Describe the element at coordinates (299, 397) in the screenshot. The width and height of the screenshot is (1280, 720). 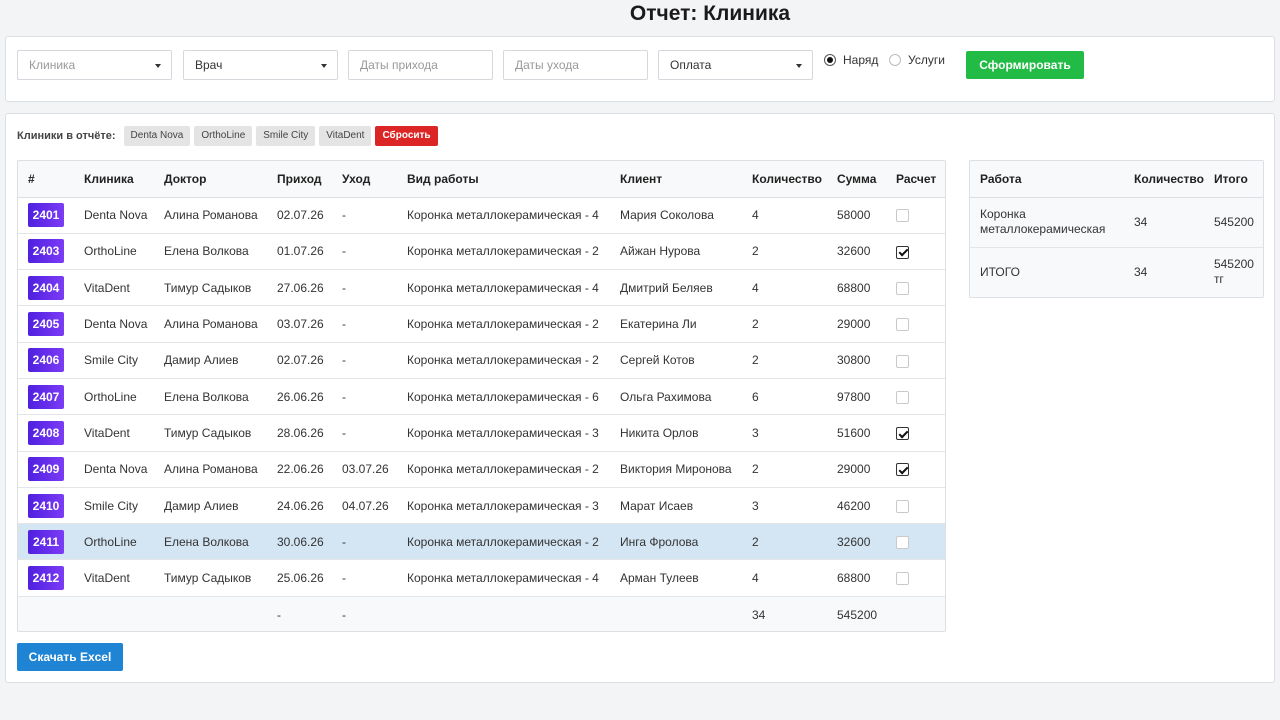
I see `cell-arrival: 26.06.26` at that location.